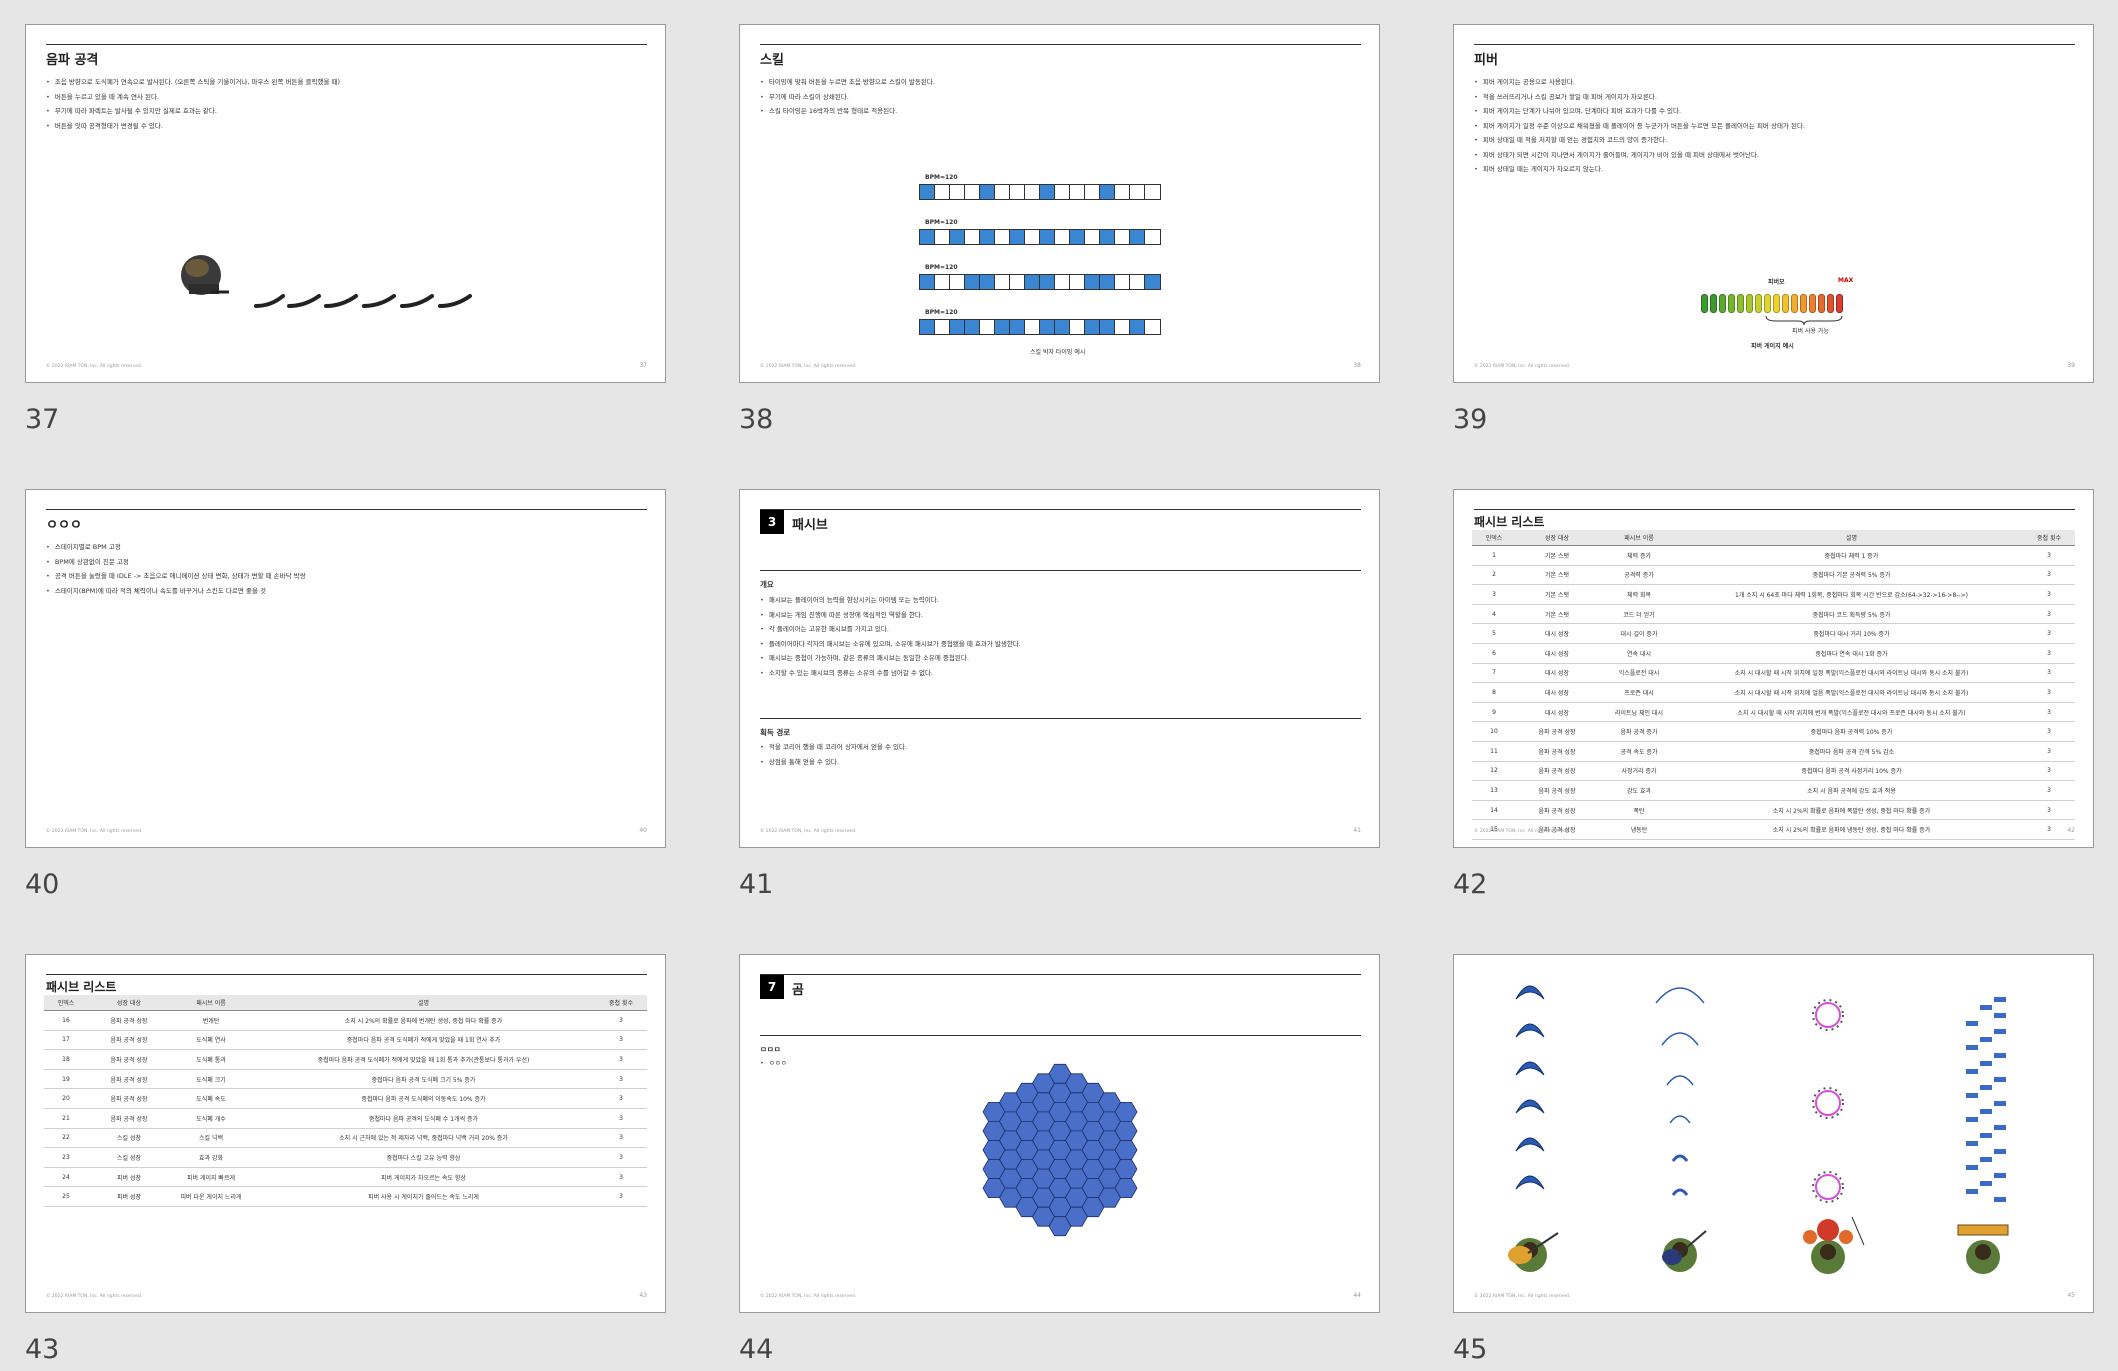  Describe the element at coordinates (1851, 731) in the screenshot. I see `table-cell: 중첩마다 음파 공격력 10% 증가` at that location.